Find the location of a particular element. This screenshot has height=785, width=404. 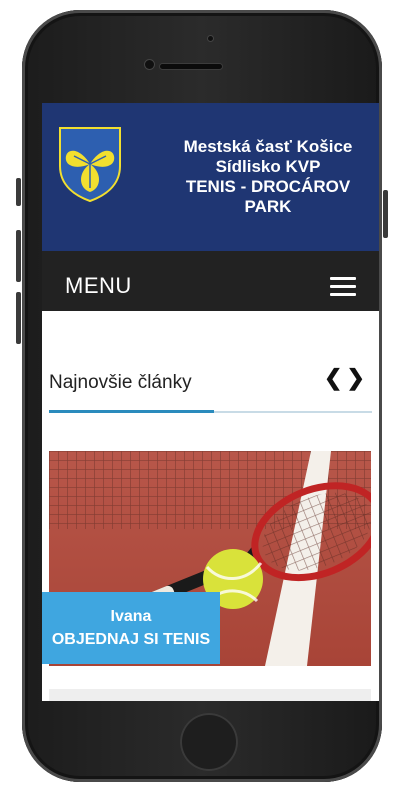

site-title-line: Mestská časť Košice is located at coordinates (268, 146).